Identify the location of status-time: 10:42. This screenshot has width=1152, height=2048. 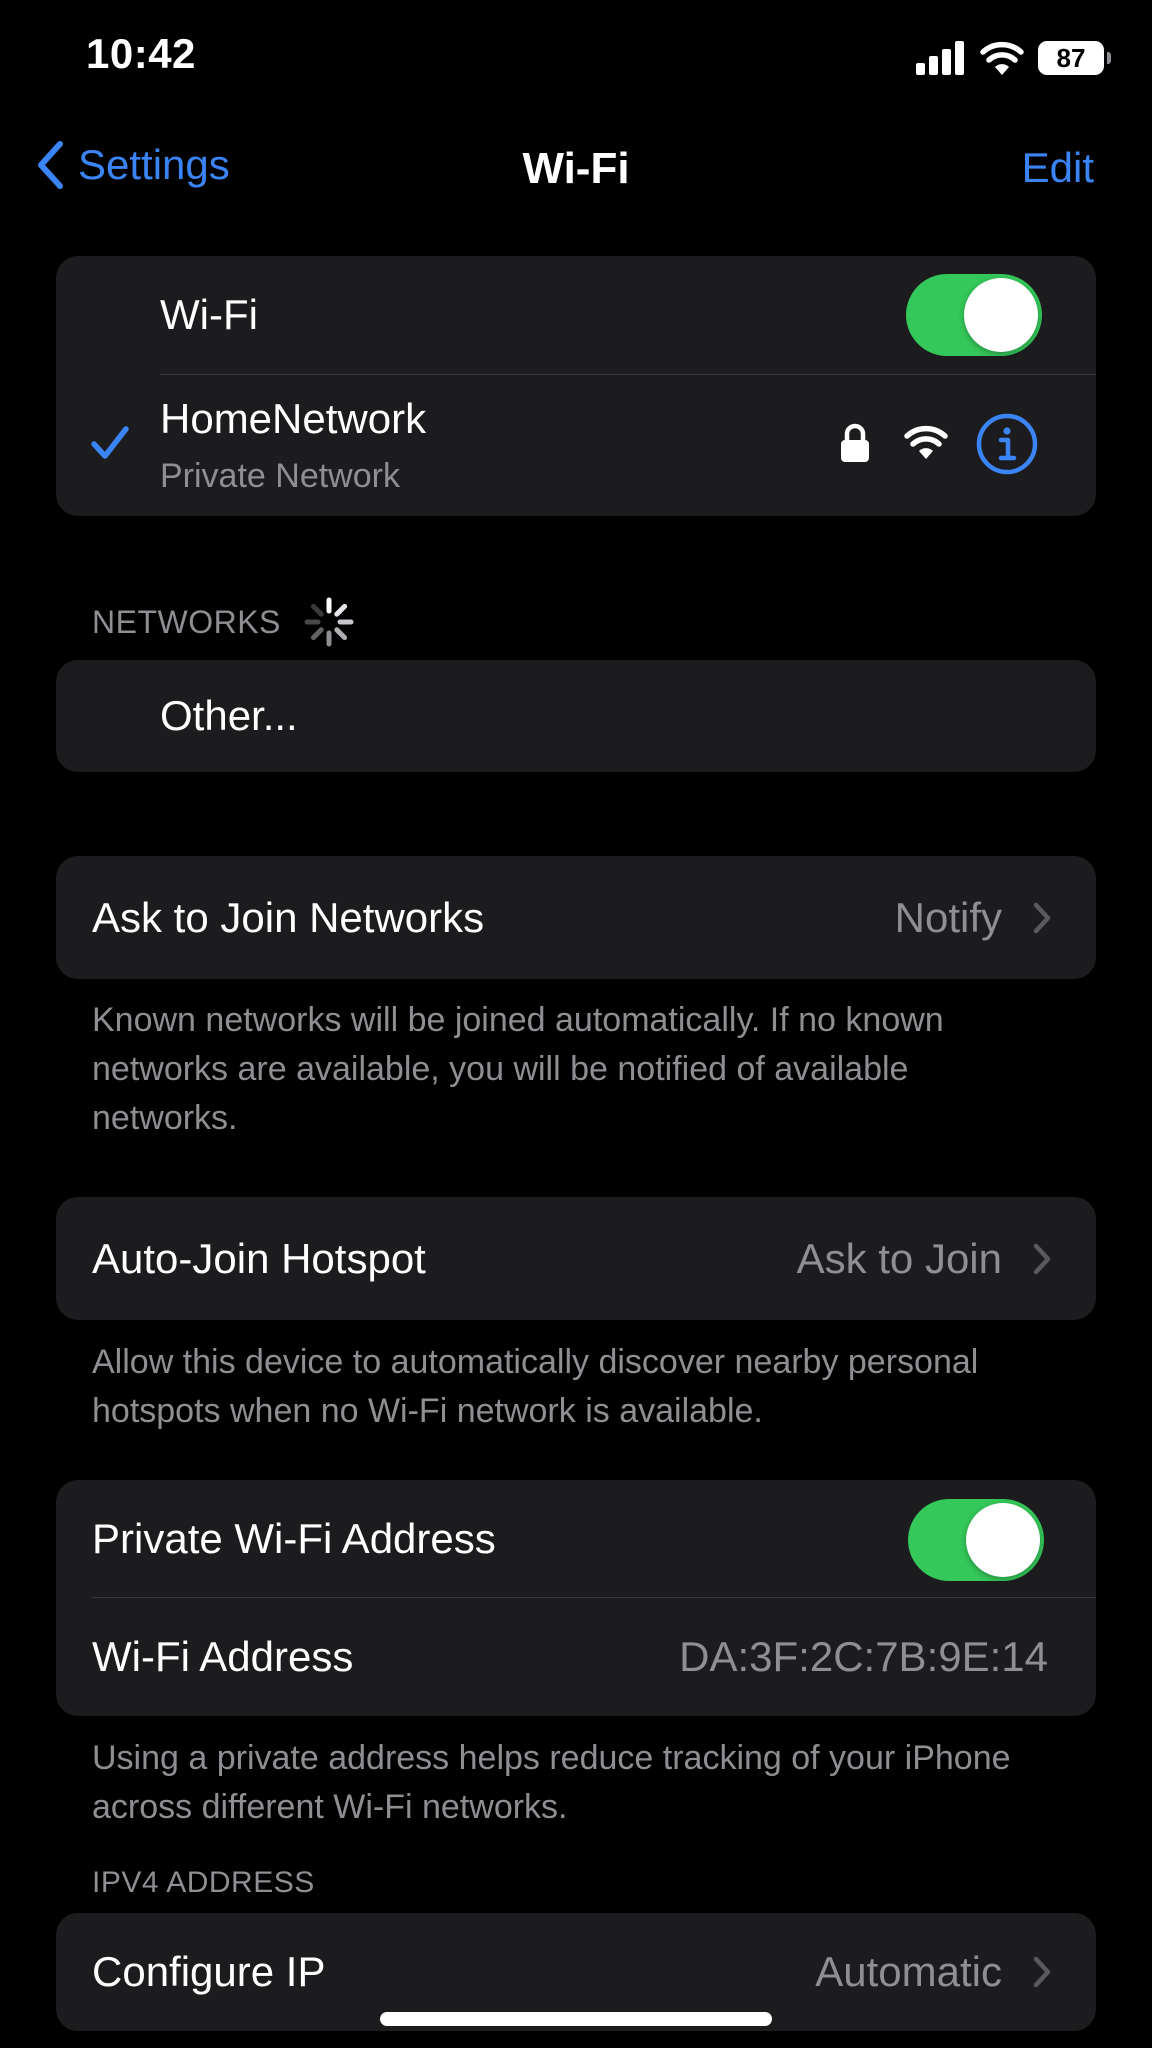
(141, 53).